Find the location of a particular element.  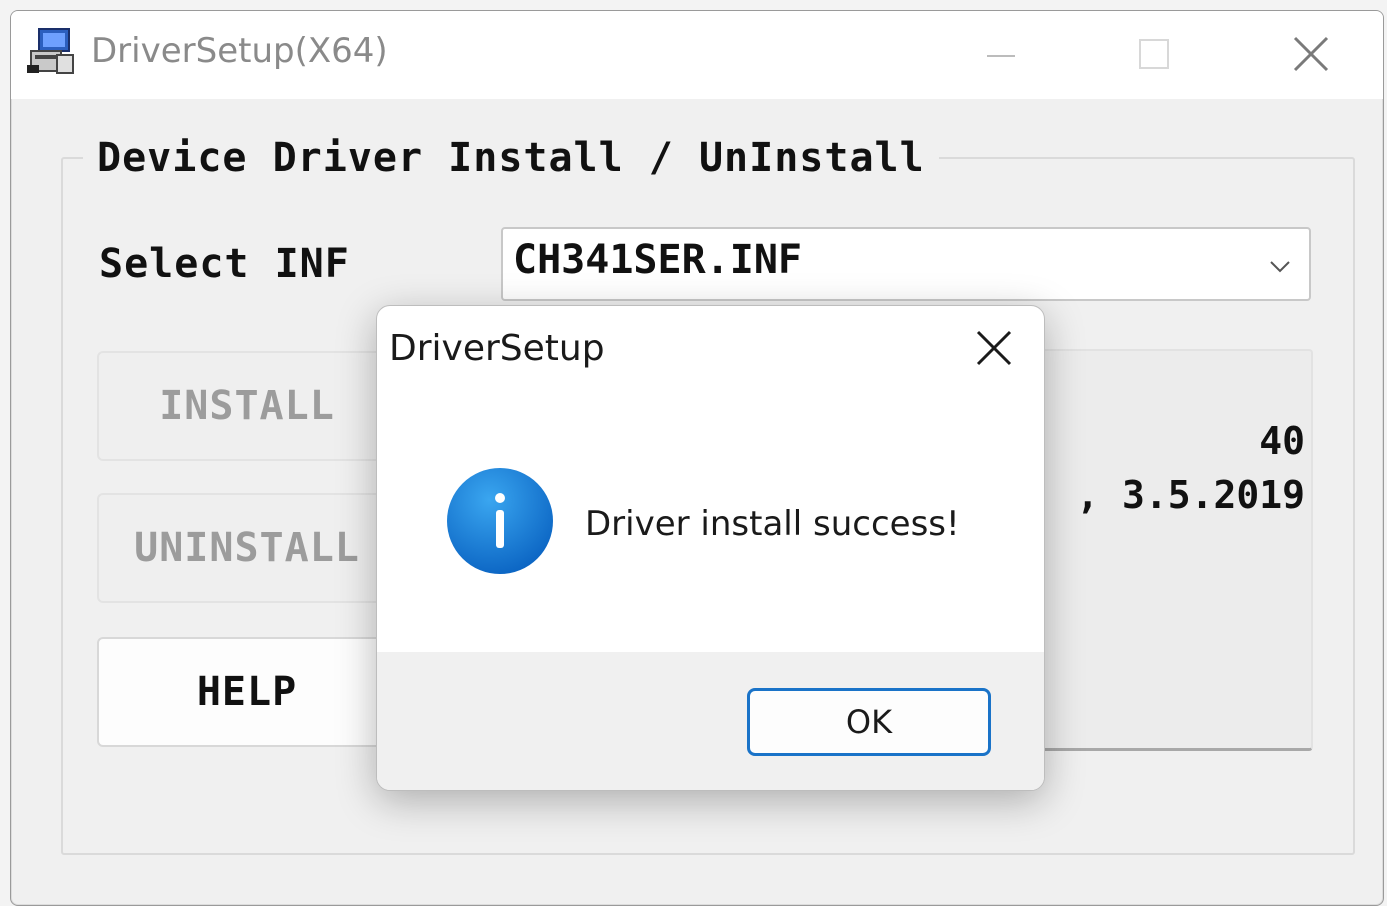

group-title: Device Driver Install / UnInstall is located at coordinates (511, 158).